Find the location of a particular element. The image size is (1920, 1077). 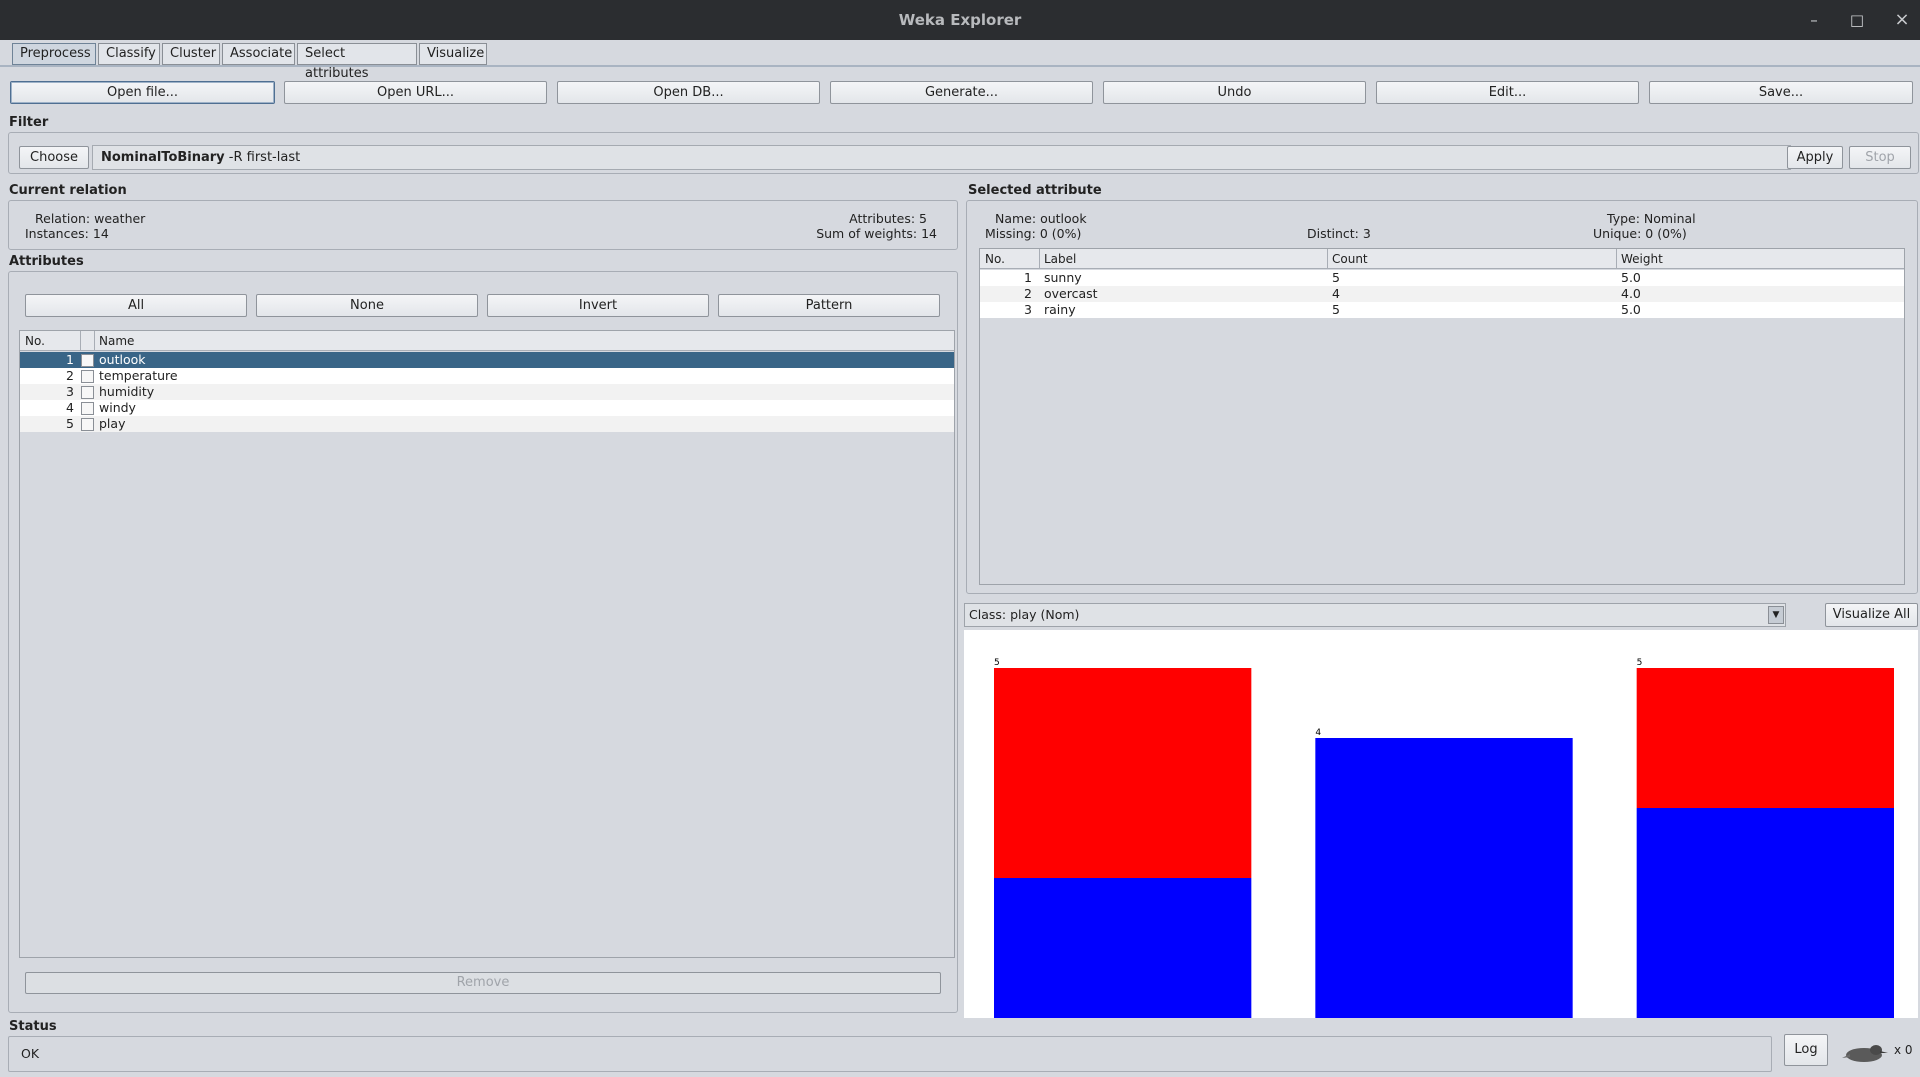

tab-associate: Associate is located at coordinates (258, 54).